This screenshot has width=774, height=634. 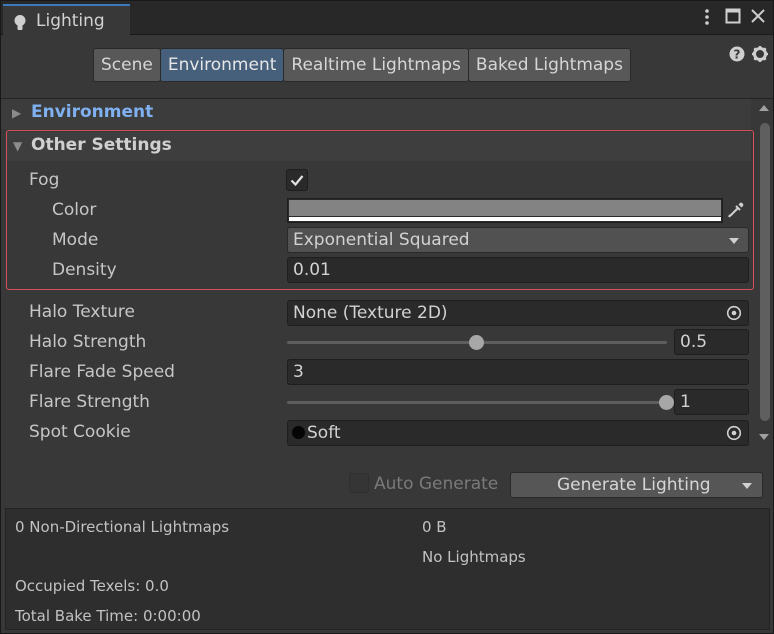 What do you see at coordinates (711, 402) in the screenshot?
I see `flare-strength-input: 1` at bounding box center [711, 402].